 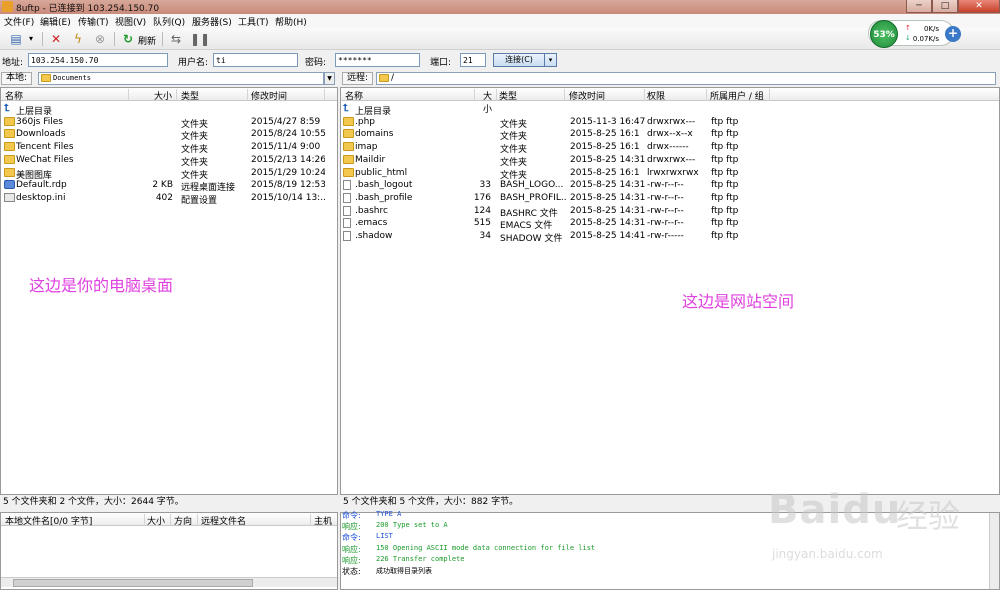 I want to click on menu-queue: 队列(Q), so click(x=169, y=21).